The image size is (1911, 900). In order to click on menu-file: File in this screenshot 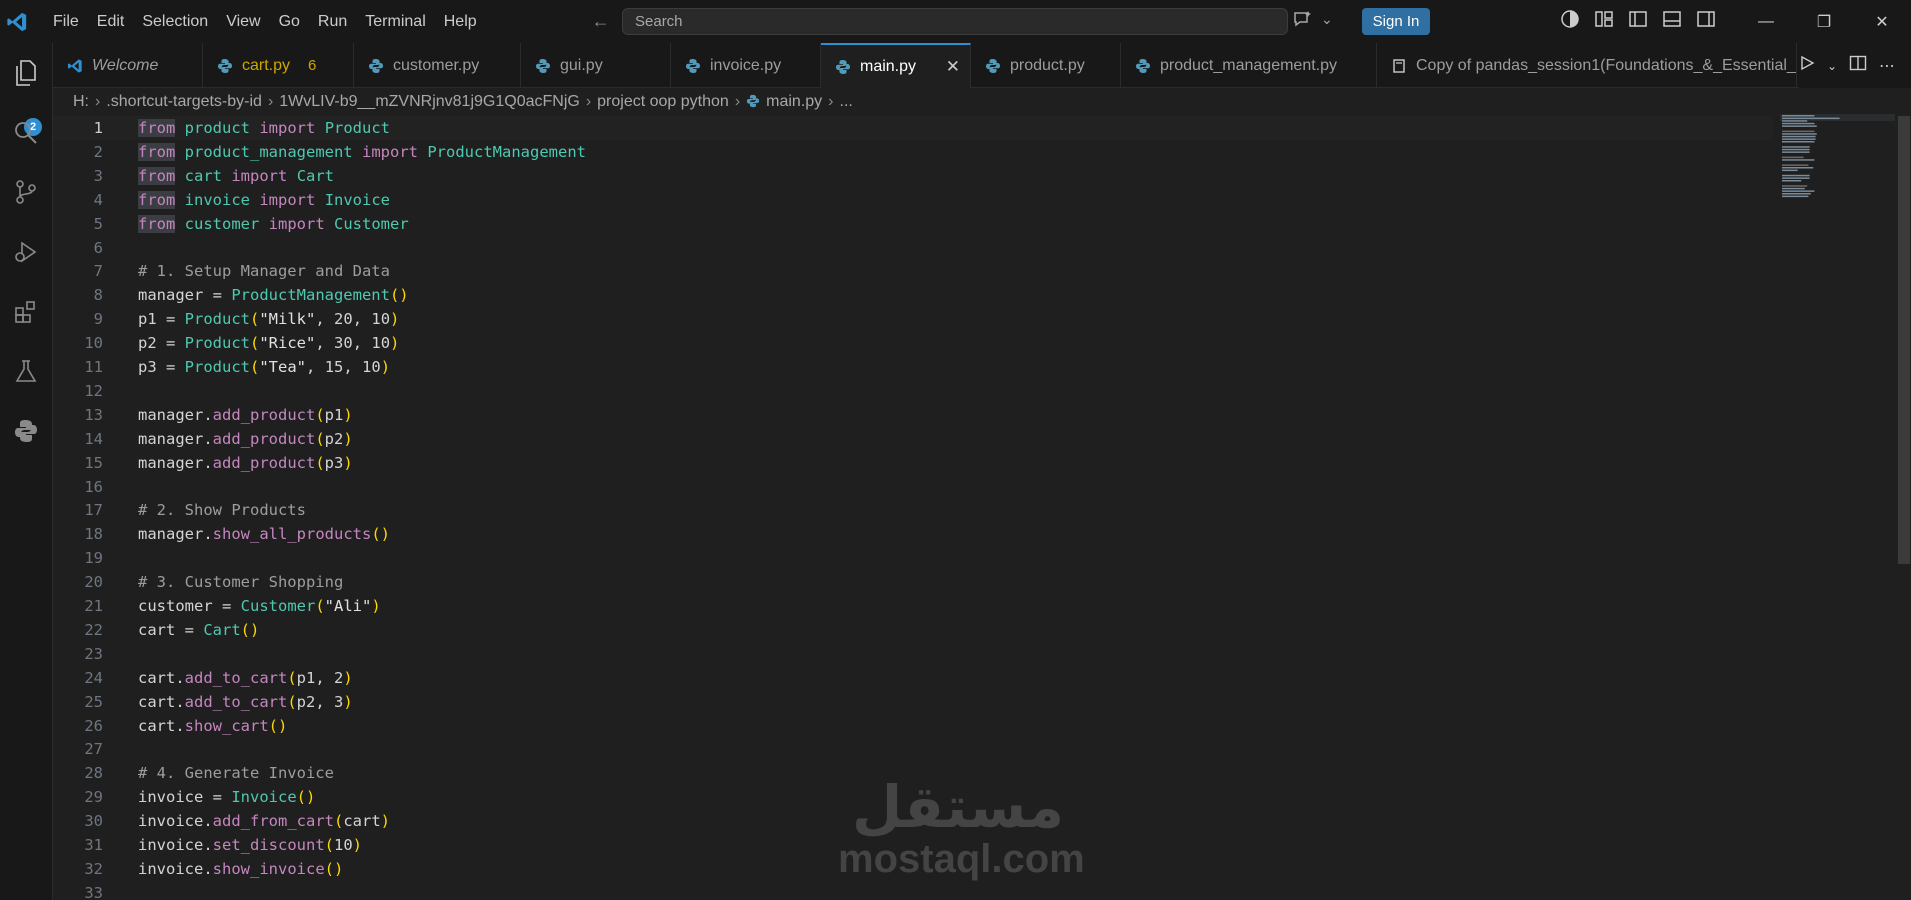, I will do `click(66, 21)`.